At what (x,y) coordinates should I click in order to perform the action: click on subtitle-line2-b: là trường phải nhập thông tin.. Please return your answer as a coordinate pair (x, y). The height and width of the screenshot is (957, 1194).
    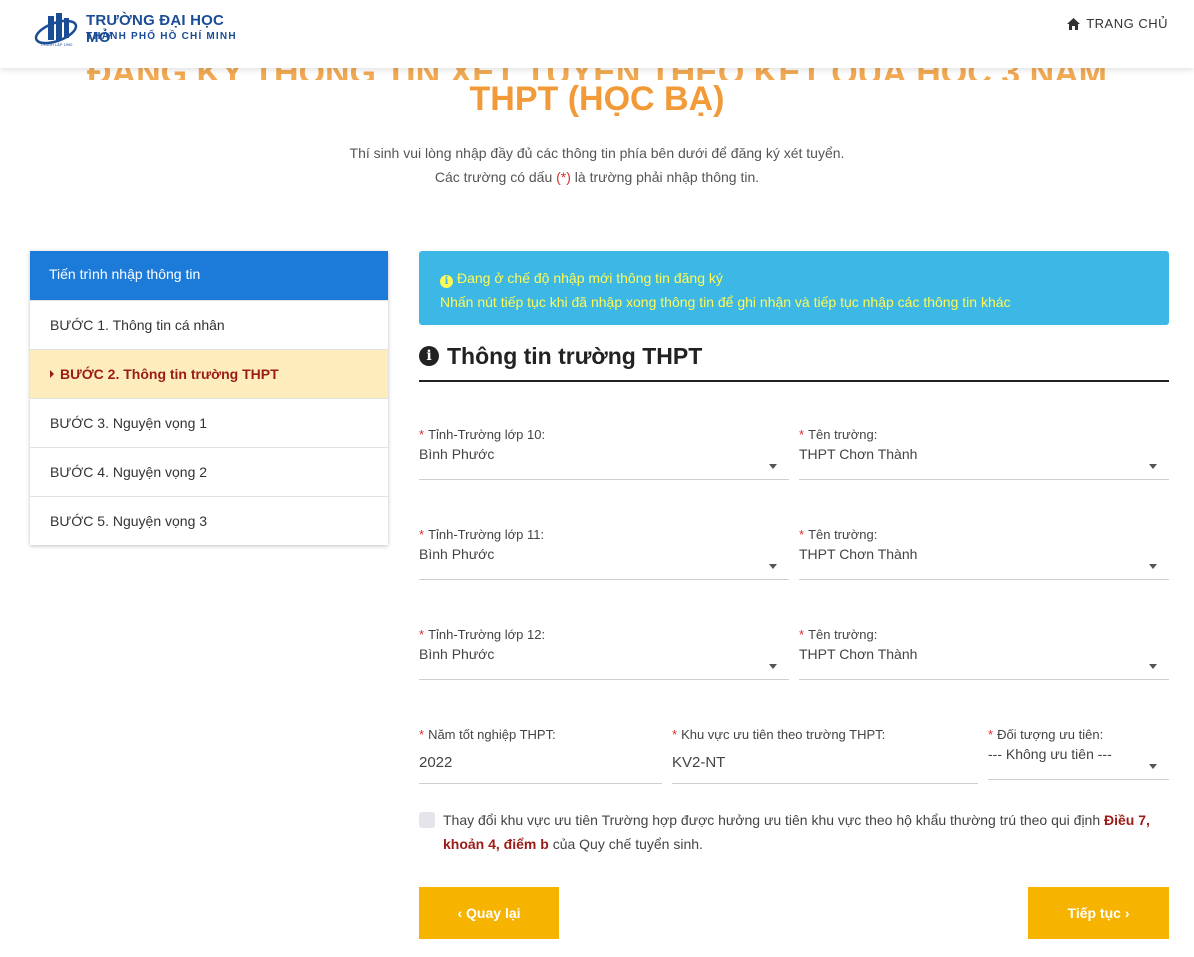
    Looking at the image, I should click on (665, 177).